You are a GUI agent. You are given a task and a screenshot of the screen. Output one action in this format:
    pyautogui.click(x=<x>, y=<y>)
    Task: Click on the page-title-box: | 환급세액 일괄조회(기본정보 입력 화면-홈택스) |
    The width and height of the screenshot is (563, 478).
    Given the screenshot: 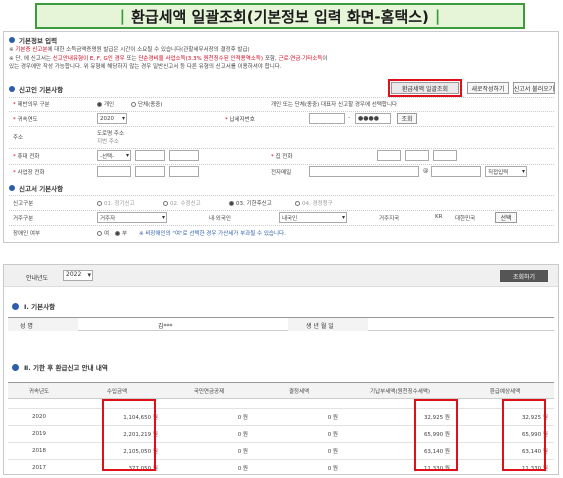 What is the action you would take?
    pyautogui.click(x=280, y=16)
    